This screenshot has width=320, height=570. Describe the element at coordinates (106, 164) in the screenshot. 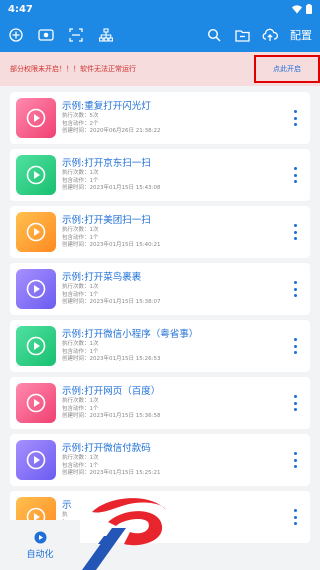

I see `item-title: 示例:打开京东扫一扫` at that location.